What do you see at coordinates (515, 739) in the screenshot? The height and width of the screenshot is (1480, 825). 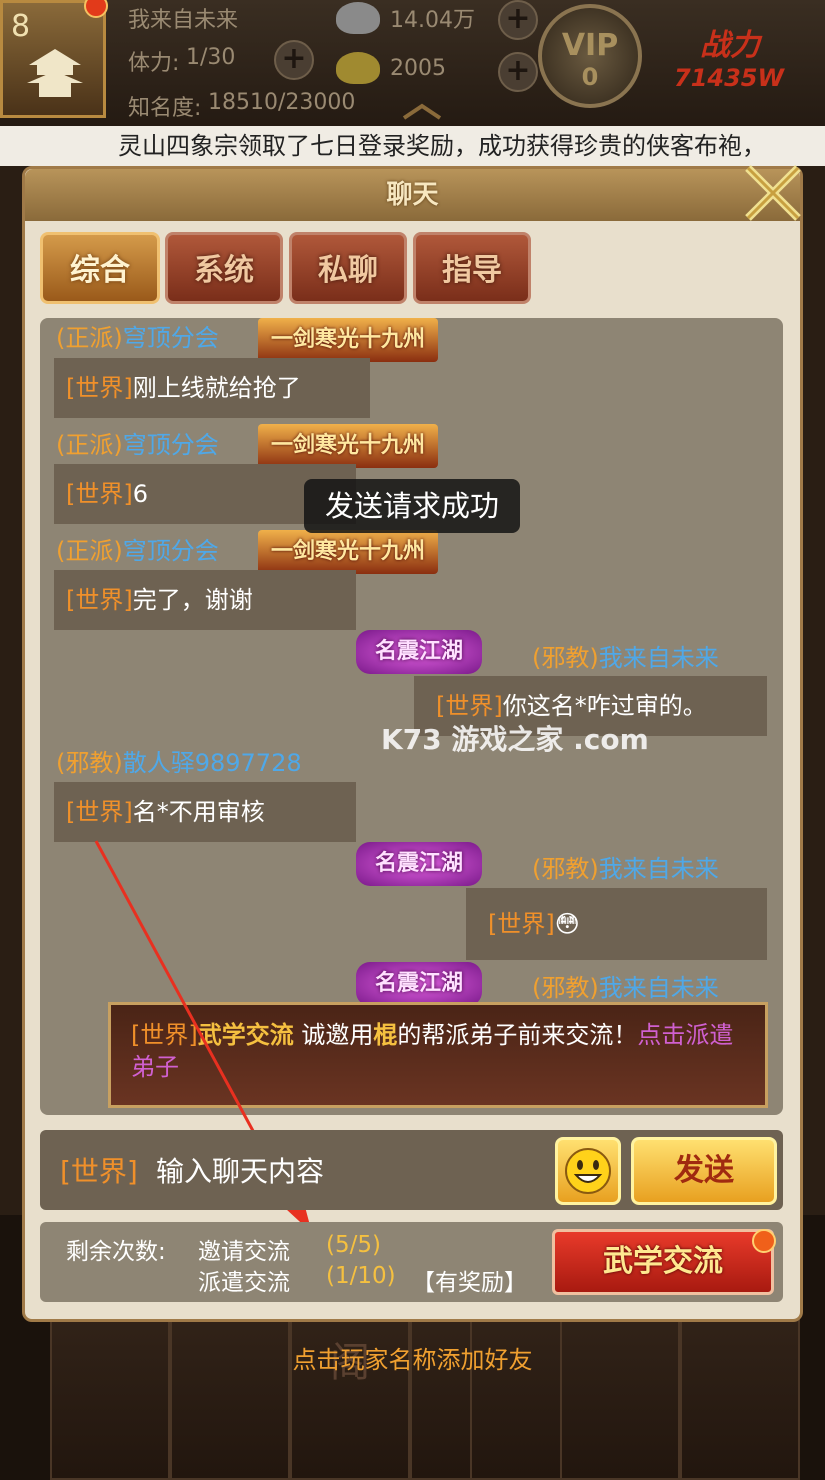 I see `watermark: K73 游戏之家 .com` at bounding box center [515, 739].